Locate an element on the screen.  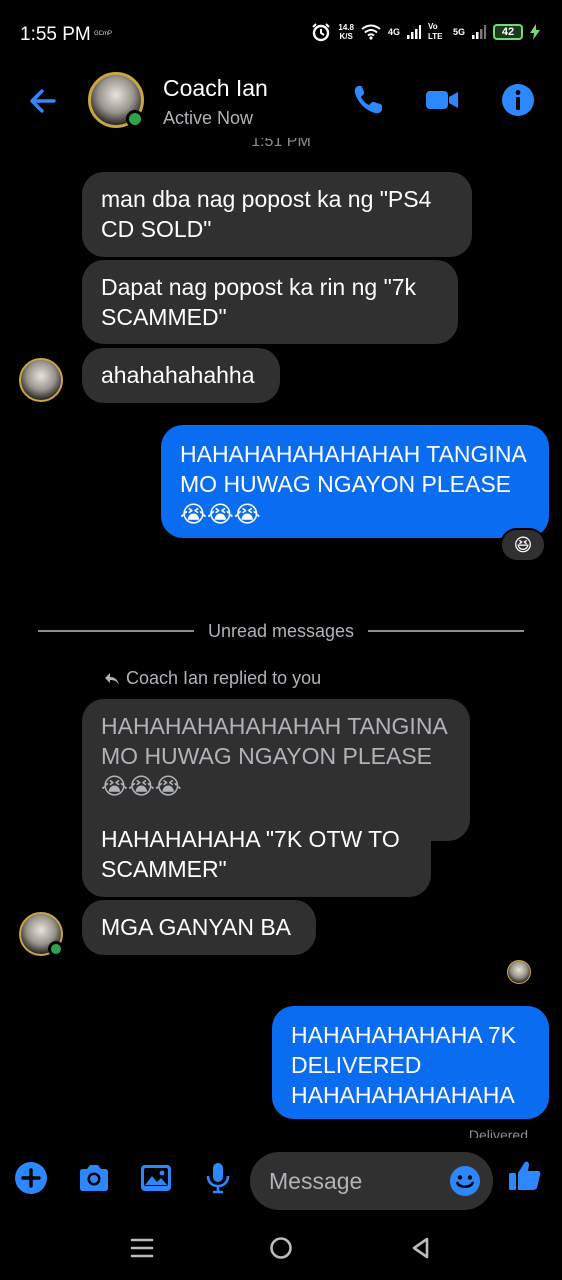
plus-icon is located at coordinates (31, 1178).